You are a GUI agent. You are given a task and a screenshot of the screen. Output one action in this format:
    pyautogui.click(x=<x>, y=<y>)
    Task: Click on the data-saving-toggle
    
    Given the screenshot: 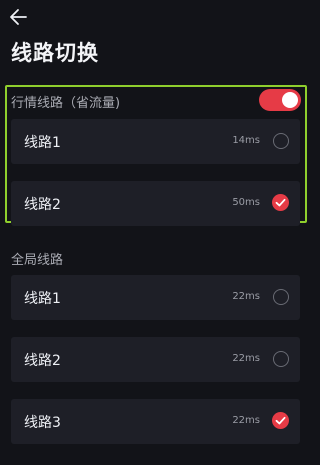 What is the action you would take?
    pyautogui.click(x=280, y=100)
    